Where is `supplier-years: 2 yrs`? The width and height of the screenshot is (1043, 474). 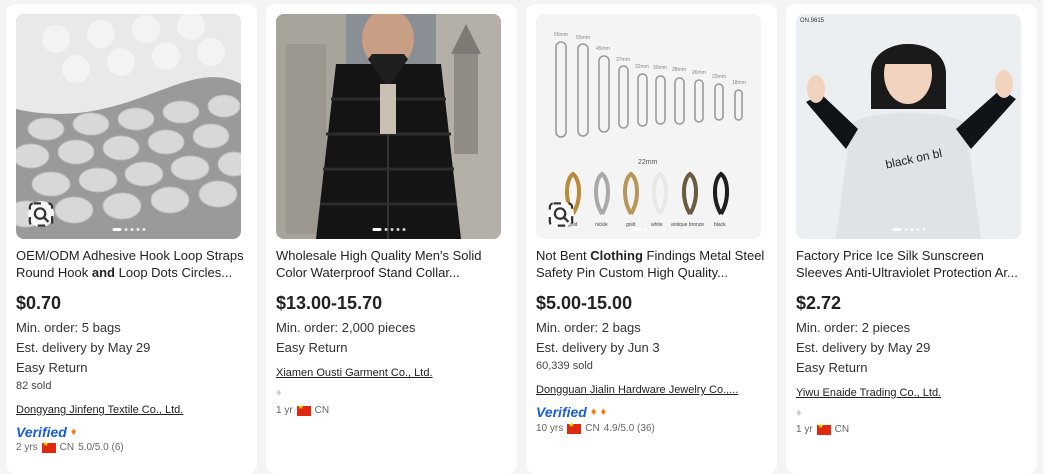 supplier-years: 2 yrs is located at coordinates (27, 447).